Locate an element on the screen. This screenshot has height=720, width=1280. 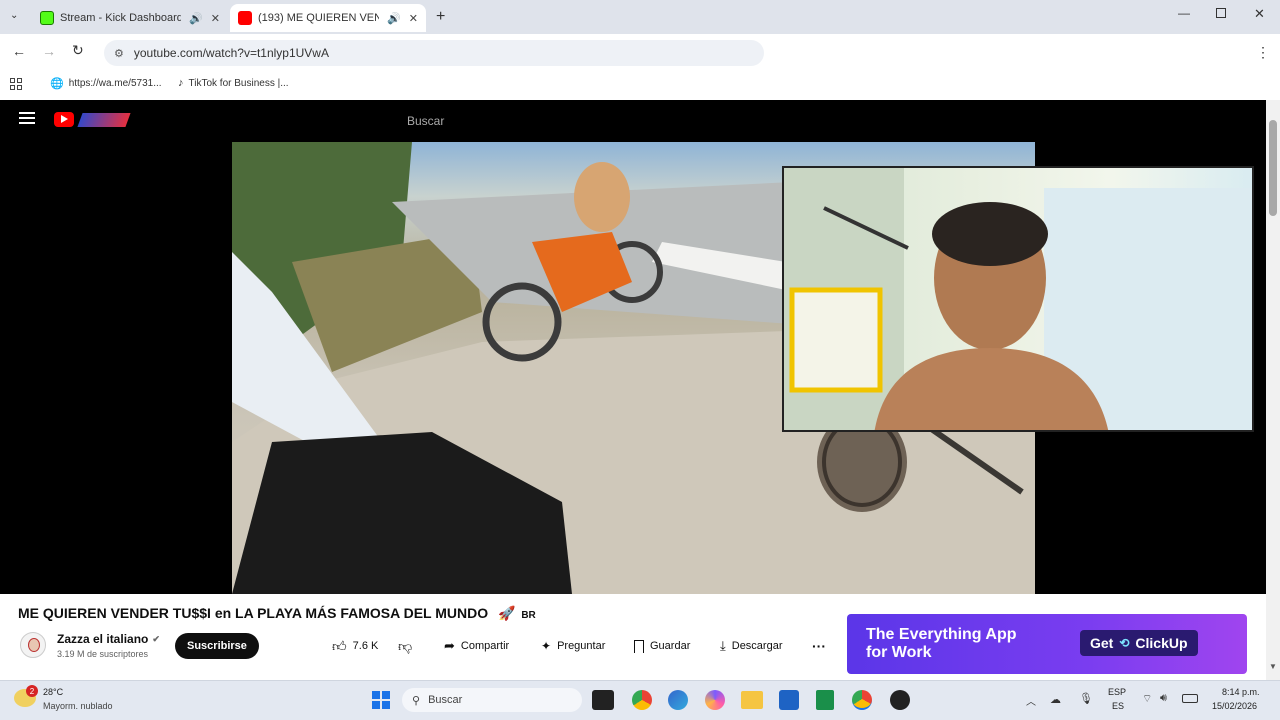
new-tab-plus-icon: + is located at coordinates (440, 17).